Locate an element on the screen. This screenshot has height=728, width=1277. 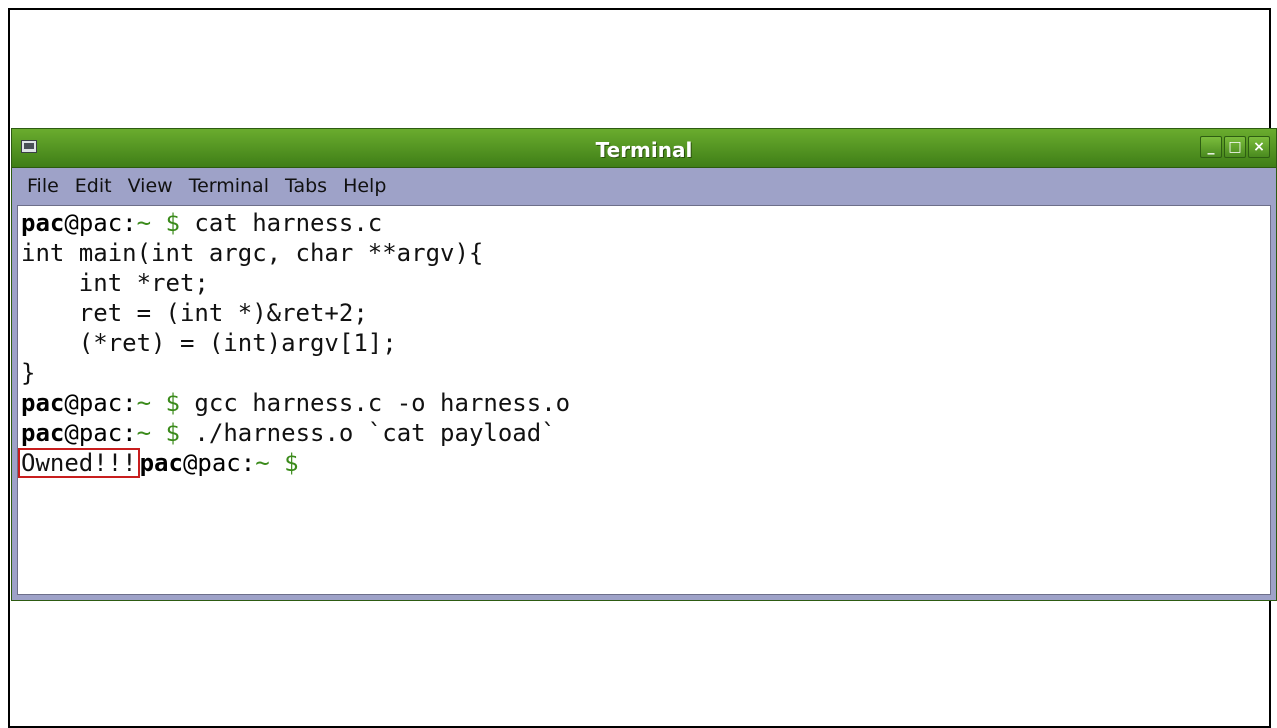
menu-terminal: Terminal is located at coordinates (229, 186).